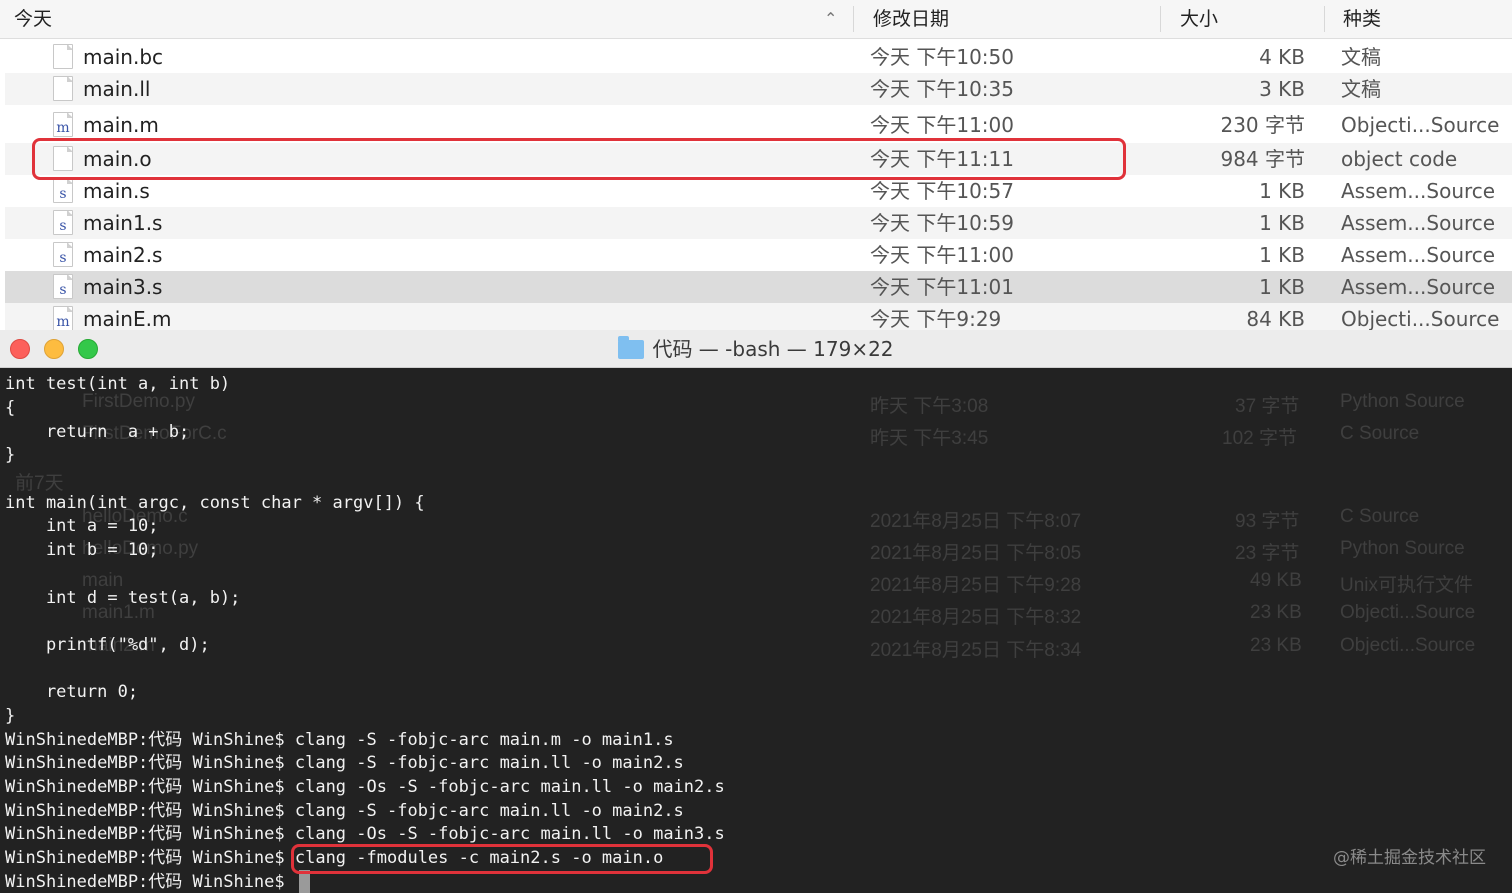 This screenshot has height=893, width=1512. I want to click on terminal-prompt: WinShinedeMBP:代码 WinShine$, so click(150, 881).